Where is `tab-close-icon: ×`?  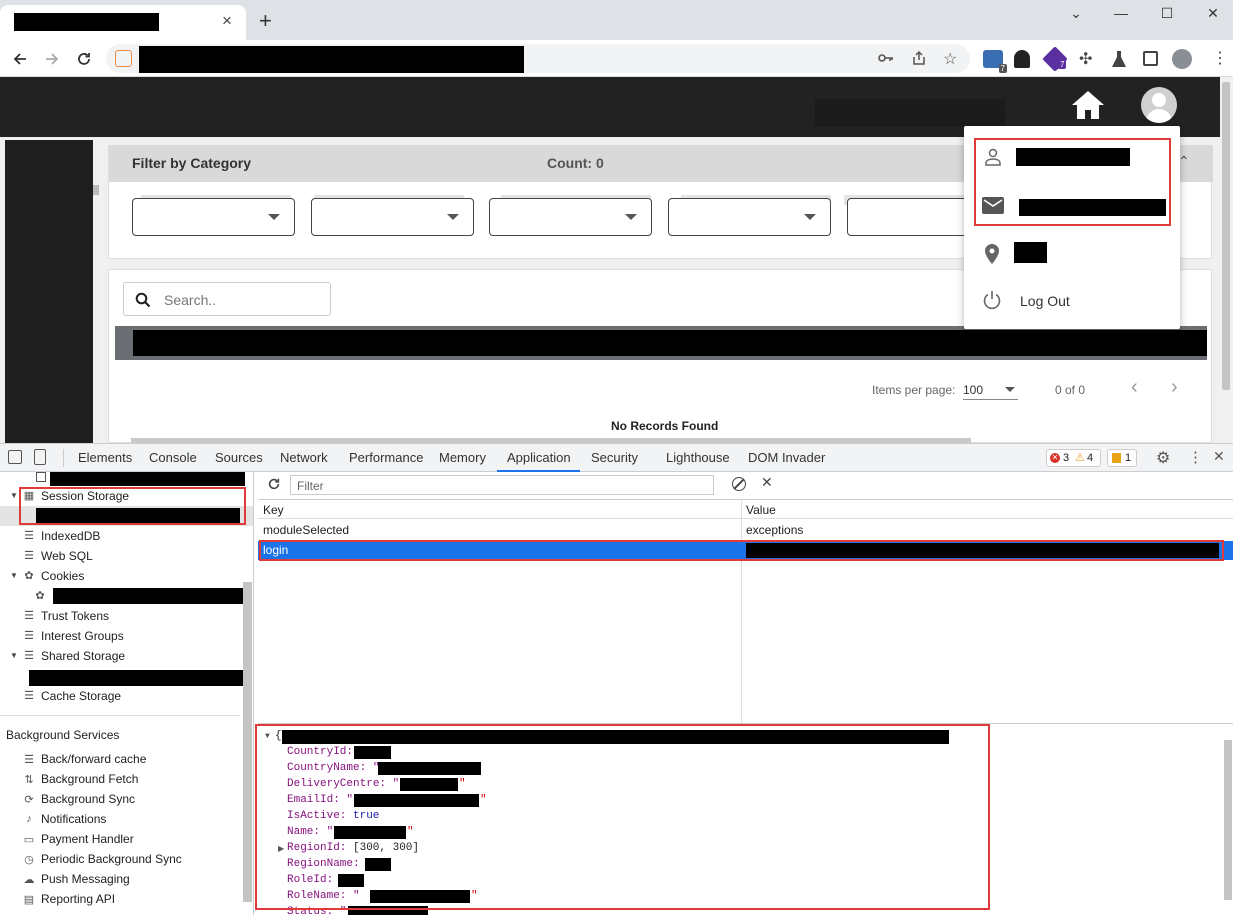
tab-close-icon: × is located at coordinates (227, 21).